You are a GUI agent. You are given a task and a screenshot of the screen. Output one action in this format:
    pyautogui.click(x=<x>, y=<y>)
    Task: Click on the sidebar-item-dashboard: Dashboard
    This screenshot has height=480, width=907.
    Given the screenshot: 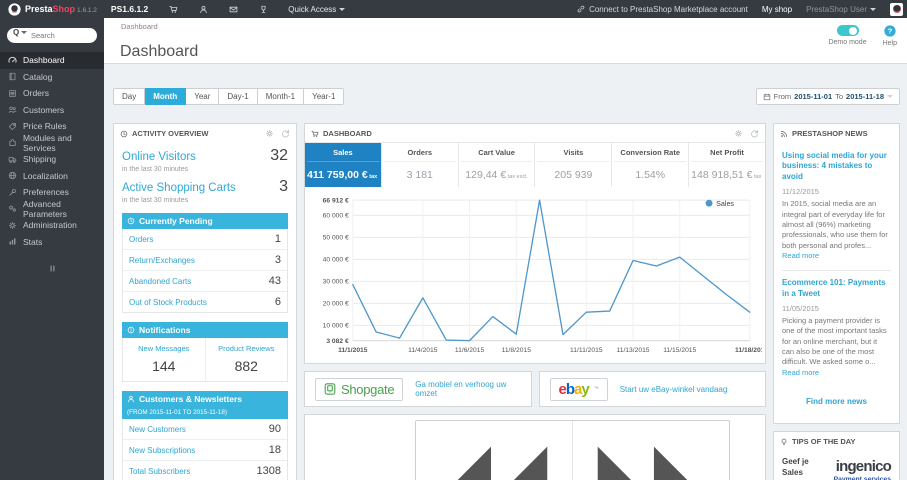 What is the action you would take?
    pyautogui.click(x=52, y=60)
    